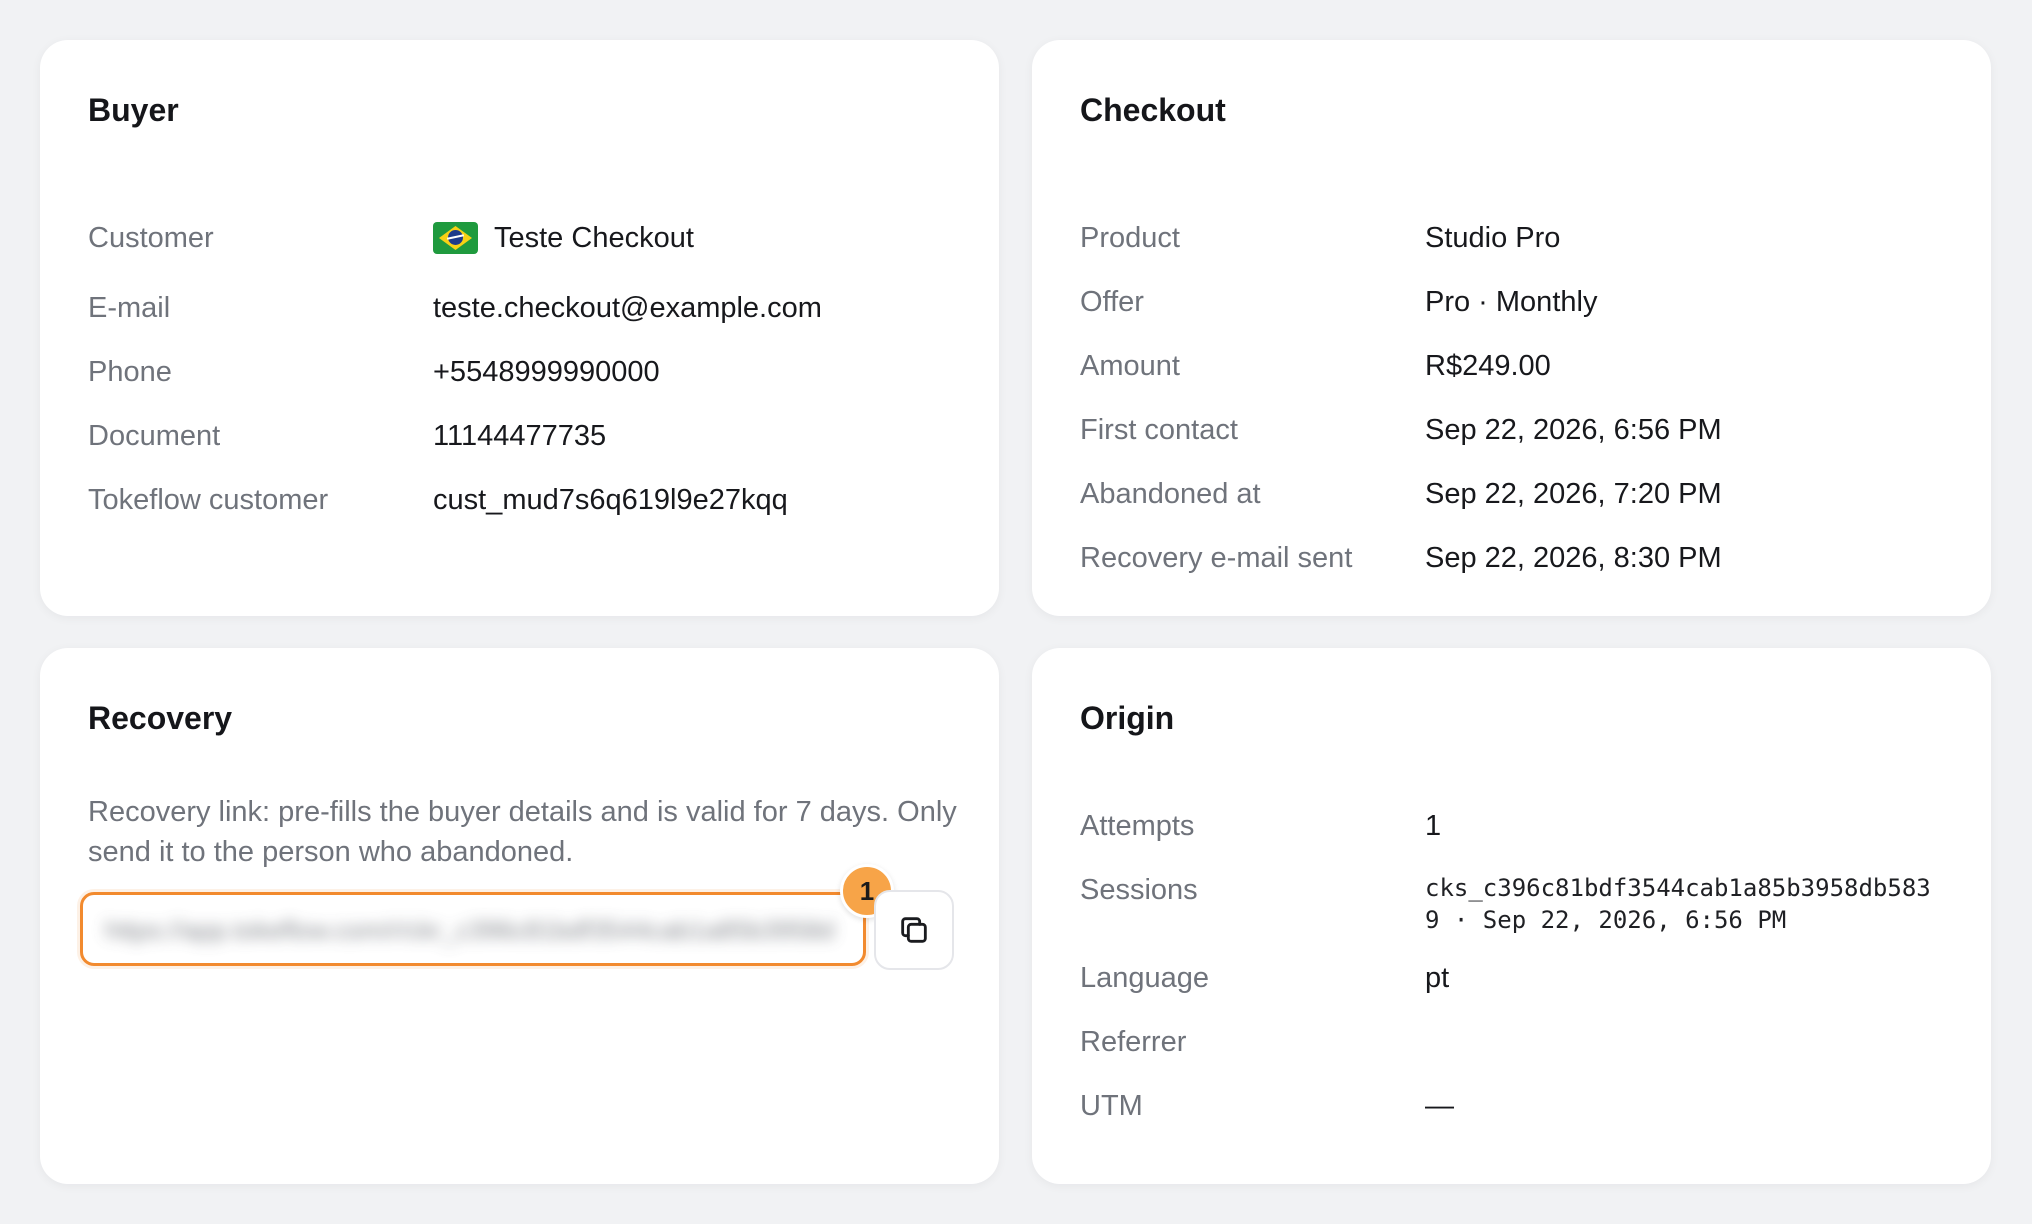 The image size is (2032, 1224). I want to click on origin-title: Origin, so click(1127, 718).